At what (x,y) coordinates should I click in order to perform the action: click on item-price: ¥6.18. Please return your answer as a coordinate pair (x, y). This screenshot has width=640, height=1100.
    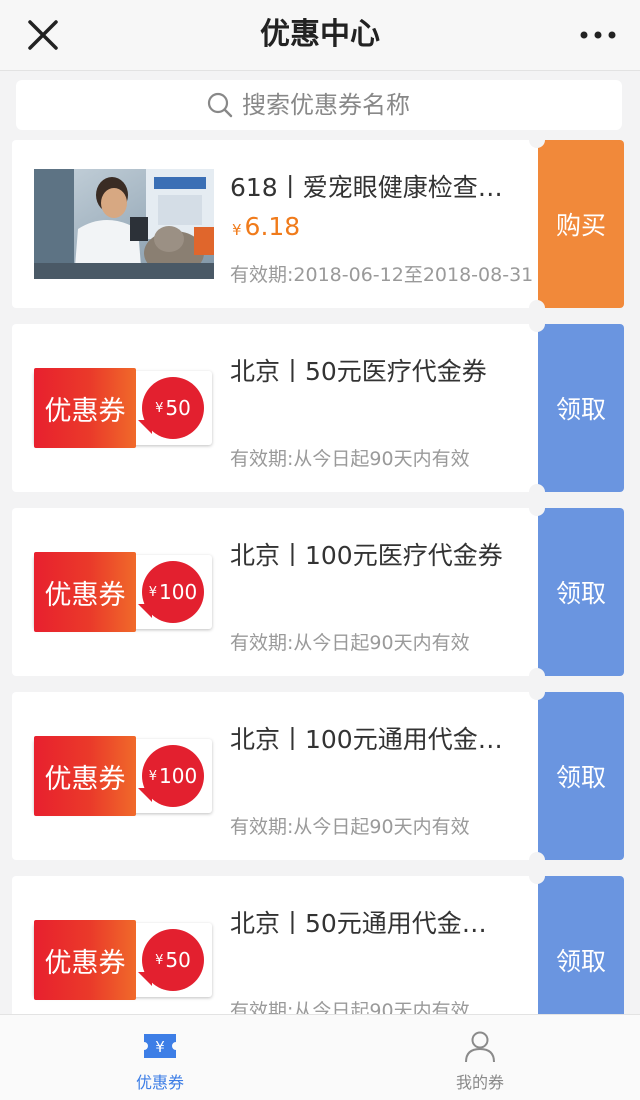
    Looking at the image, I should click on (266, 226).